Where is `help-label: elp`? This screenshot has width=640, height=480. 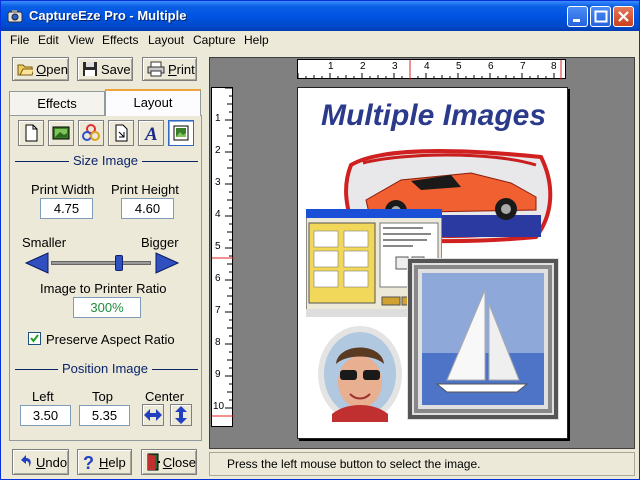 help-label: elp is located at coordinates (117, 462).